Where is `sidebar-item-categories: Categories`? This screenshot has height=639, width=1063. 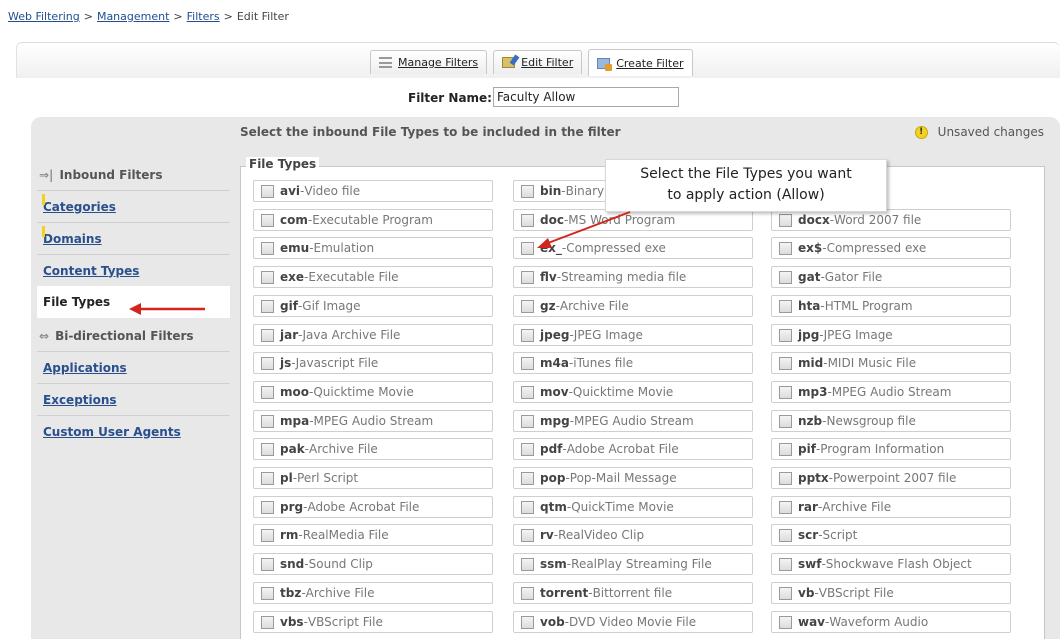
sidebar-item-categories: Categories is located at coordinates (133, 206).